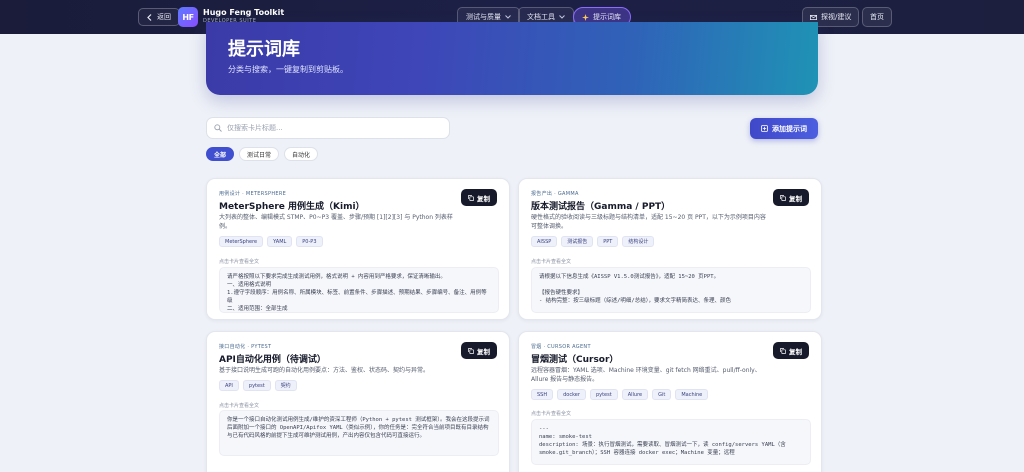 The width and height of the screenshot is (1024, 472). I want to click on tag: Machine, so click(692, 394).